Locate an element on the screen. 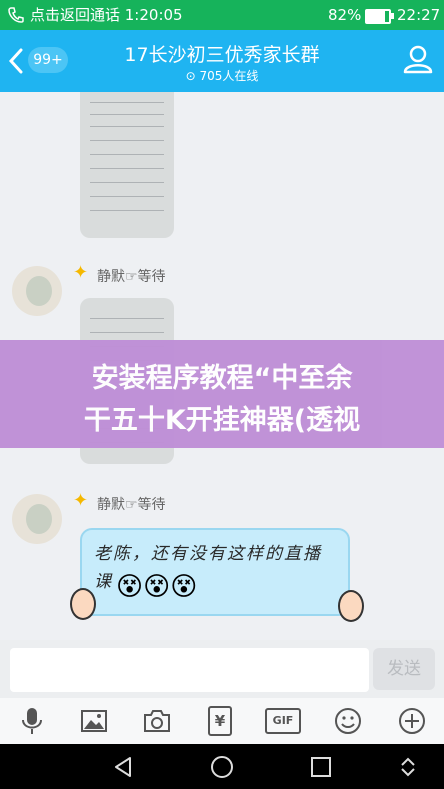 The width and height of the screenshot is (444, 789). clock: 22:27 is located at coordinates (419, 15).